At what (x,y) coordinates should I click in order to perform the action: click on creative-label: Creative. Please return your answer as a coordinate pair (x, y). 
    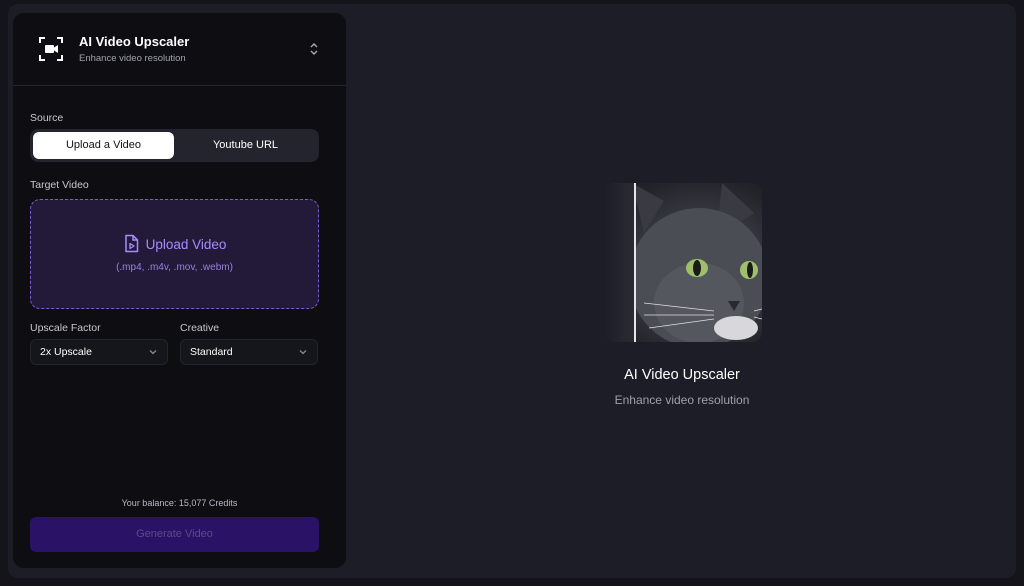
    Looking at the image, I should click on (200, 328).